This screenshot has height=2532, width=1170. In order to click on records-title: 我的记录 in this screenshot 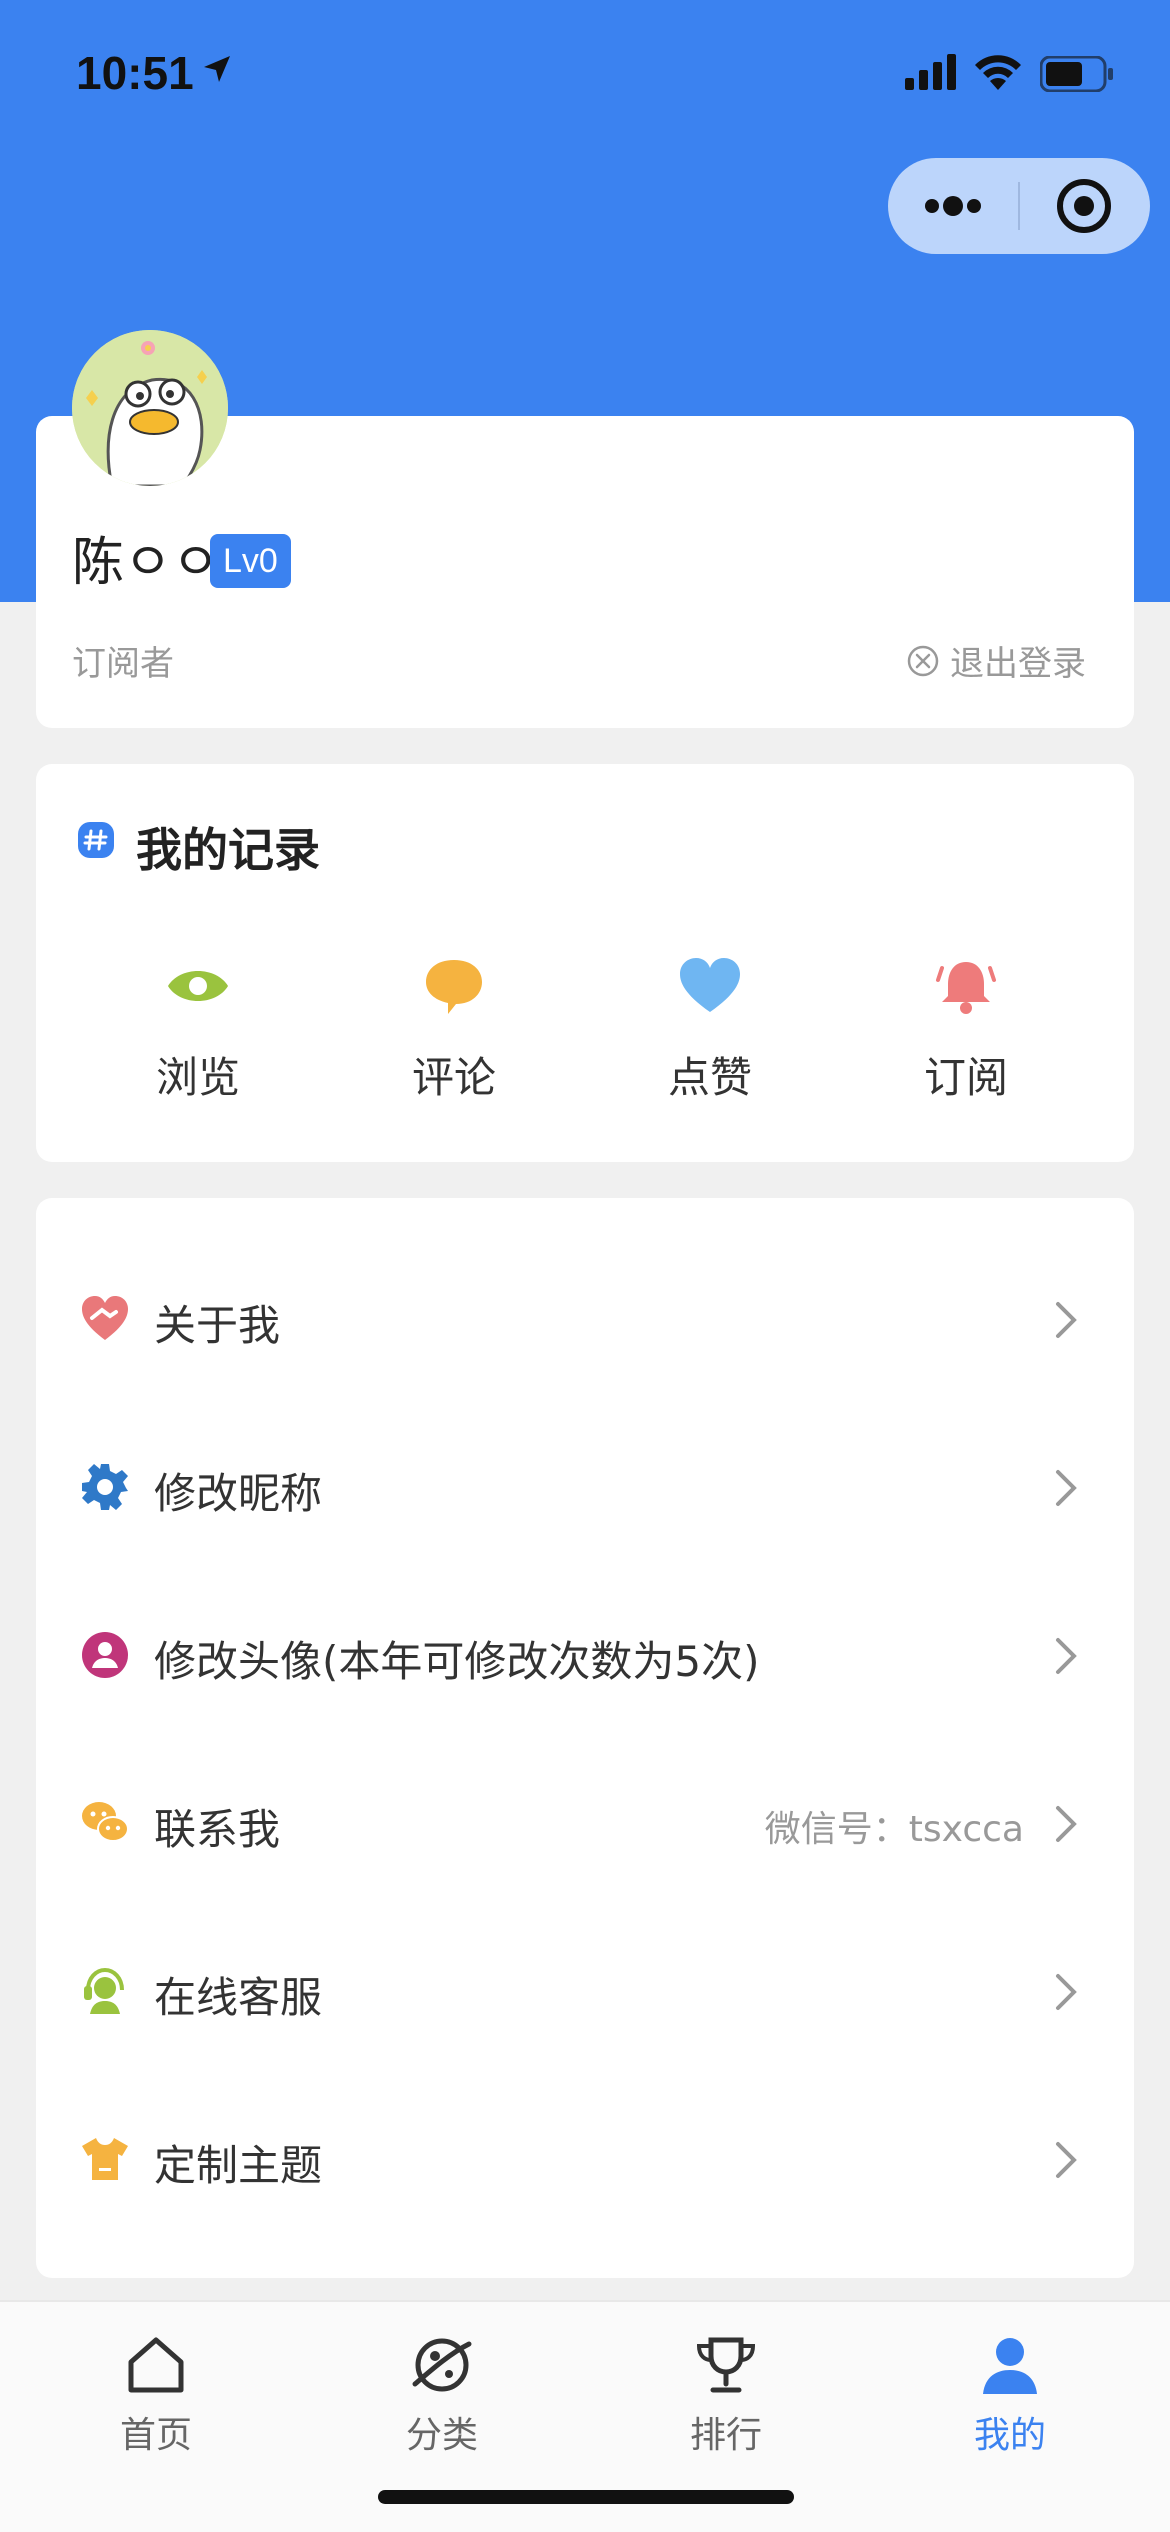, I will do `click(228, 850)`.